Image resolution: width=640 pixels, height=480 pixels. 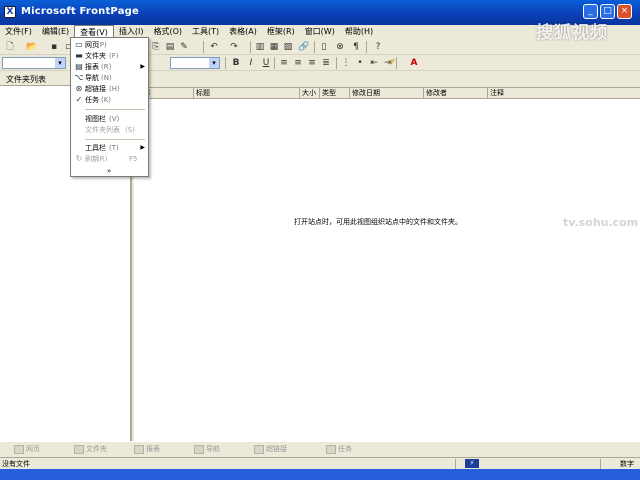 I want to click on align-center-icon: ≡, so click(x=298, y=63).